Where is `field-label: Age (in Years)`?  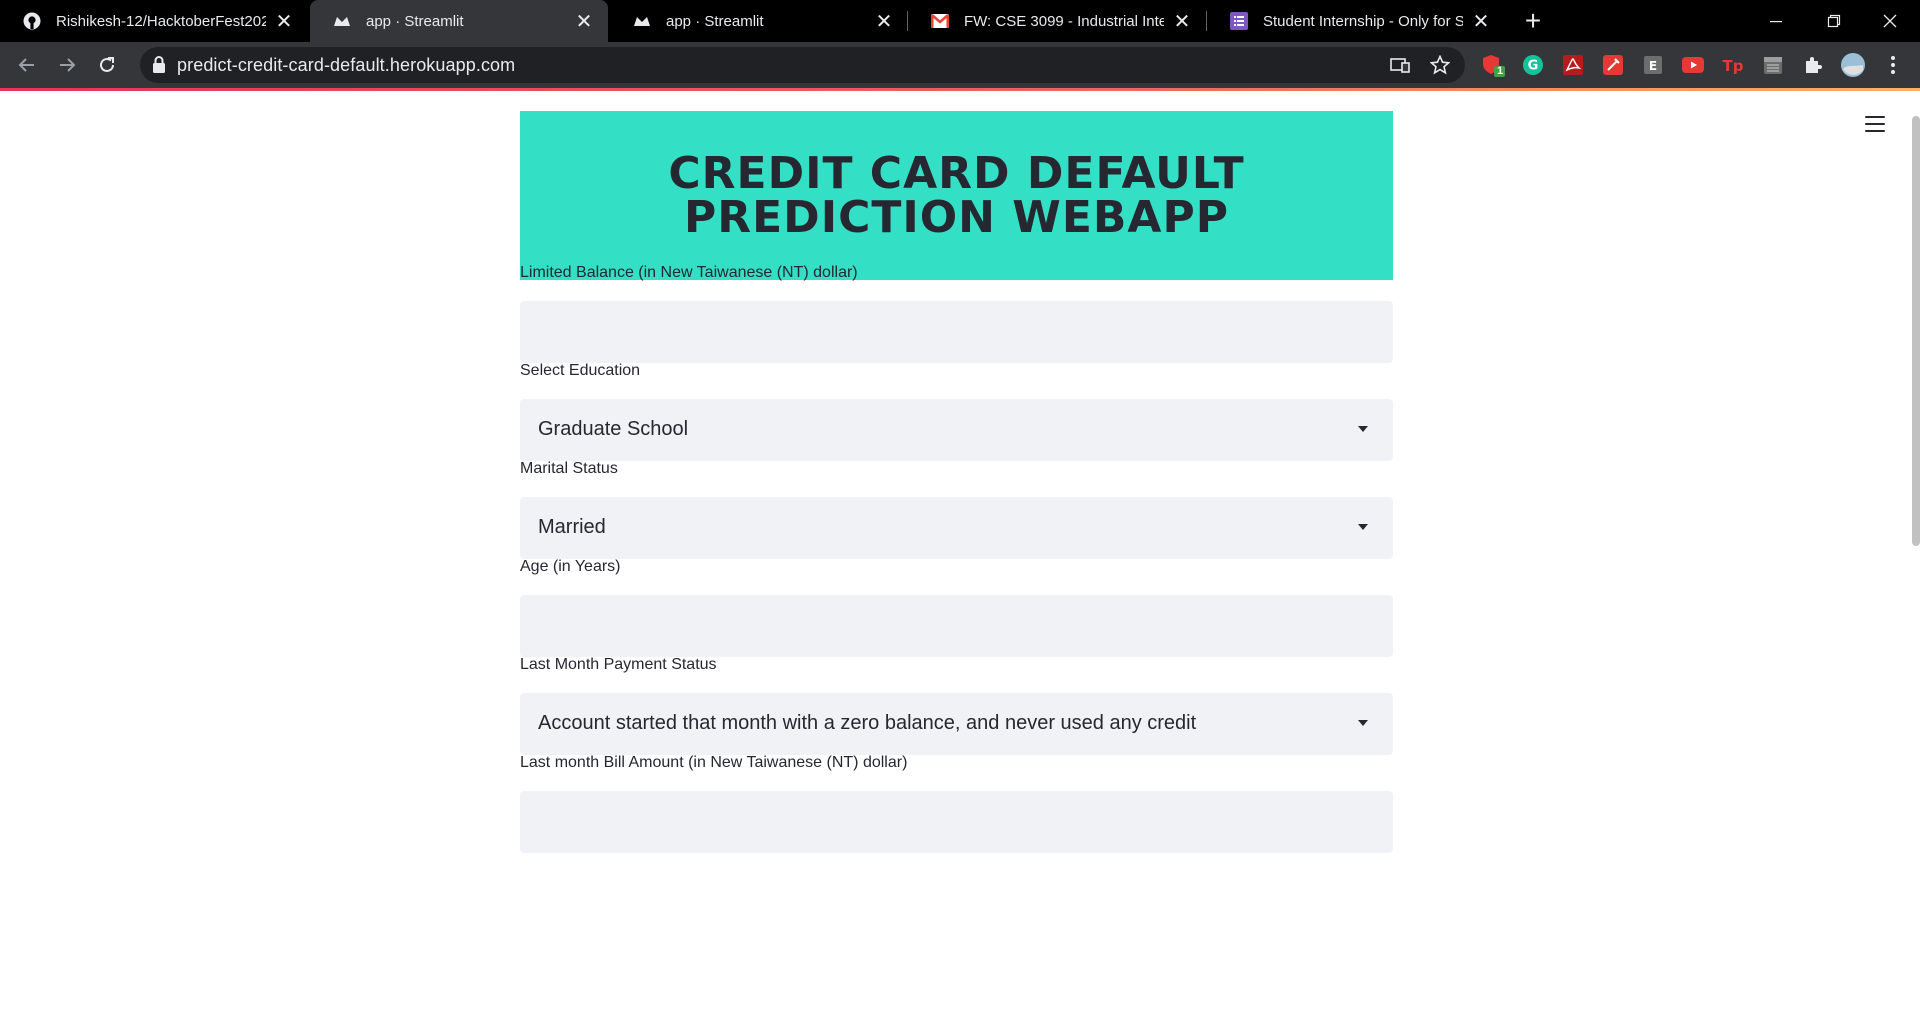 field-label: Age (in Years) is located at coordinates (570, 566).